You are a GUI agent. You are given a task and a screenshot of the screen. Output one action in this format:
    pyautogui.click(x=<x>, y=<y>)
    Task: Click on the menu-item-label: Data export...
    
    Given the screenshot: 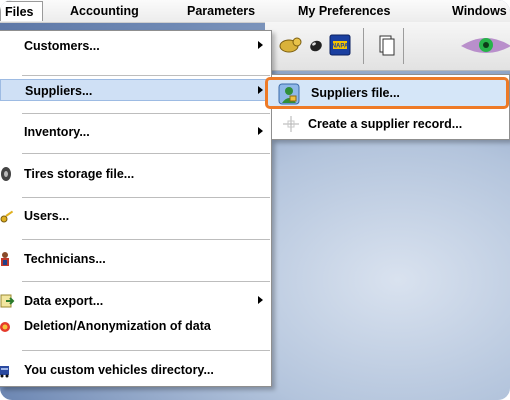 What is the action you would take?
    pyautogui.click(x=64, y=301)
    